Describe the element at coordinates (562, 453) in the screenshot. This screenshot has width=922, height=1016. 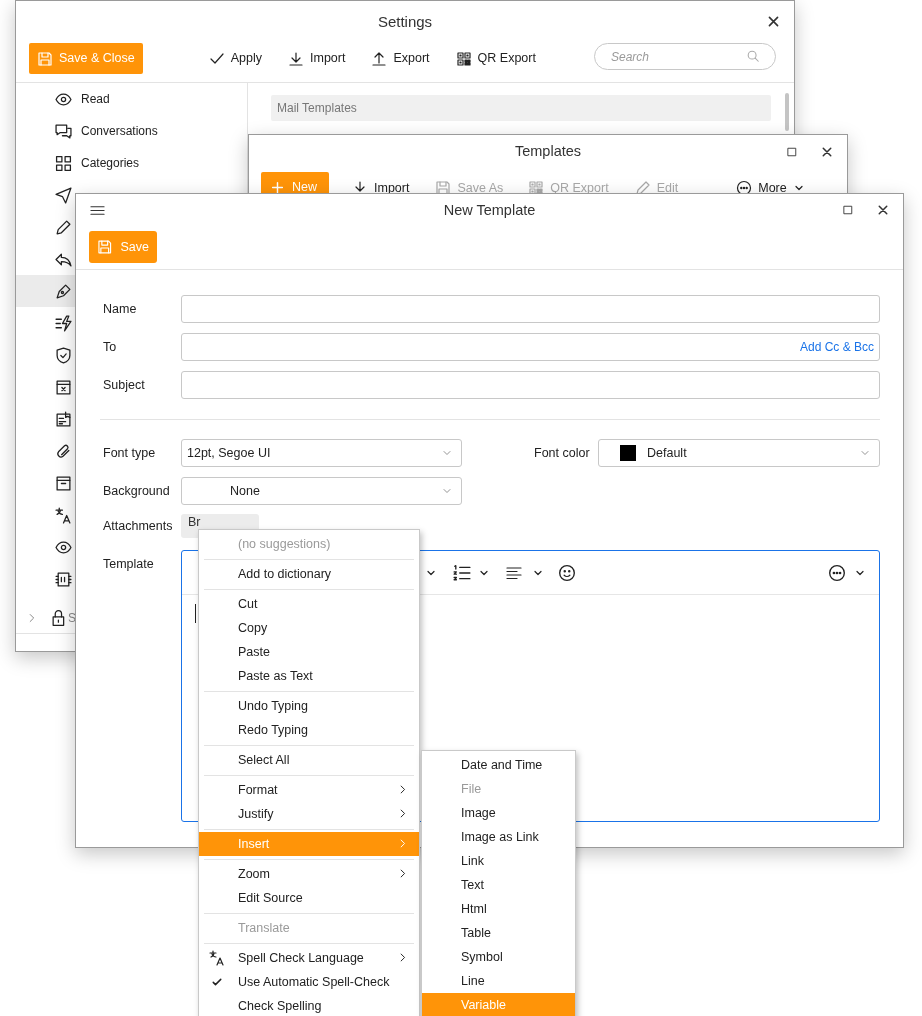
I see `field-label: Font color` at that location.